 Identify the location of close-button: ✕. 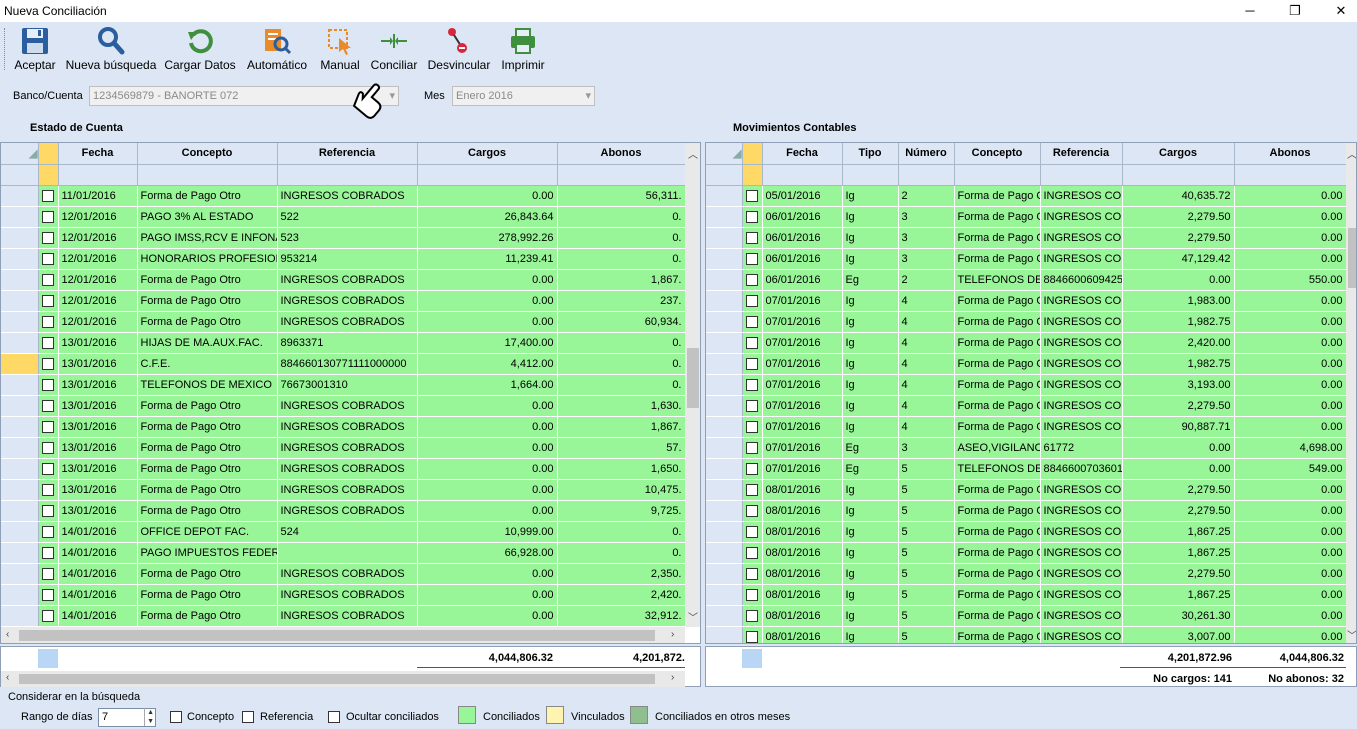
(1337, 11).